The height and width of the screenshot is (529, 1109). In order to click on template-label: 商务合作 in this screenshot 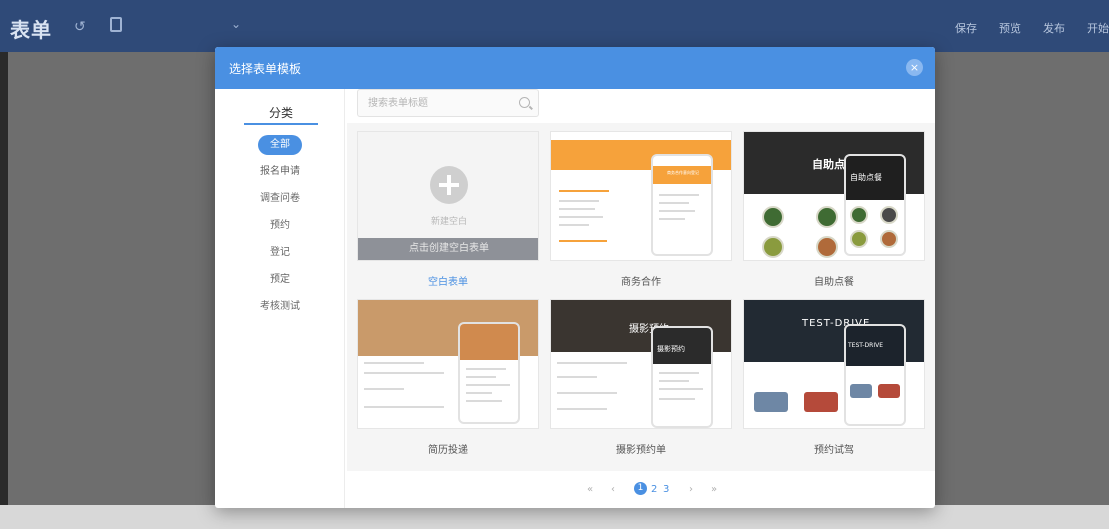, I will do `click(641, 280)`.